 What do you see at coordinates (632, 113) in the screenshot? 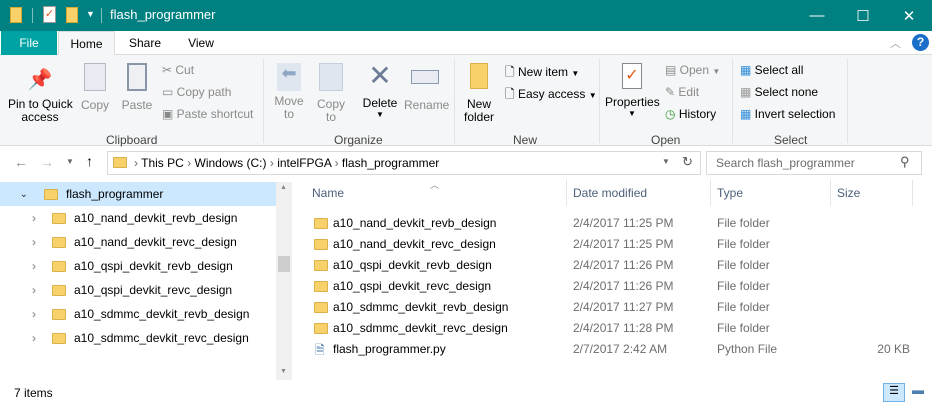
I see `dropdown-arrow-icon: ▼` at bounding box center [632, 113].